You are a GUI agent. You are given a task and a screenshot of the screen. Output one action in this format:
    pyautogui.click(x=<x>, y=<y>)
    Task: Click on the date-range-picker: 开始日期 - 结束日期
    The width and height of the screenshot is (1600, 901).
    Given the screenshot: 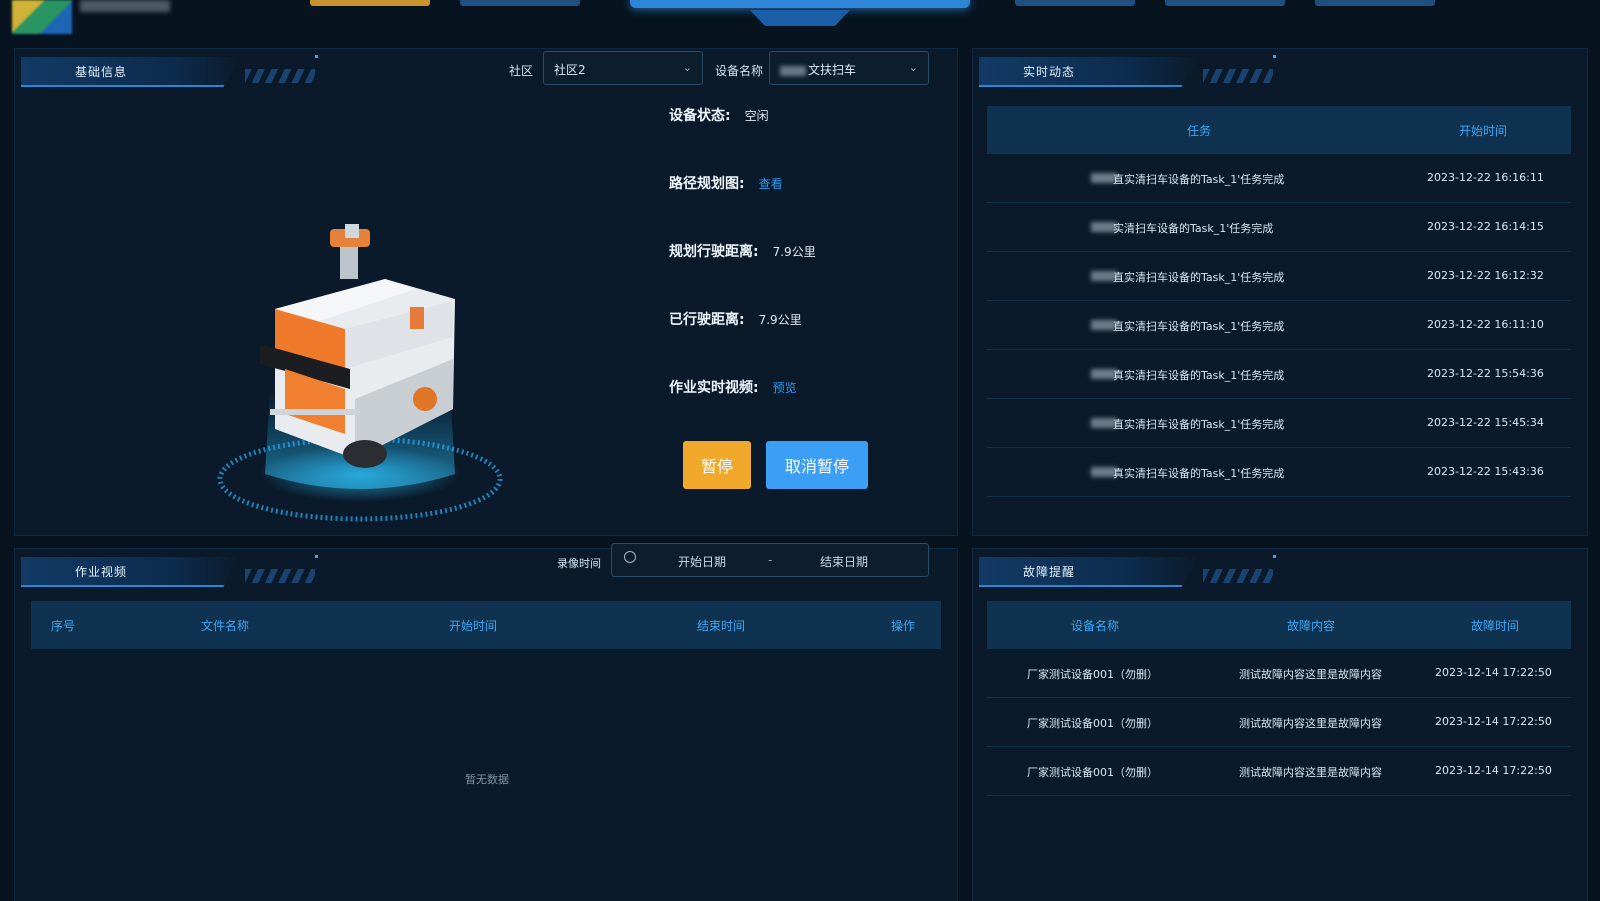 What is the action you would take?
    pyautogui.click(x=770, y=560)
    